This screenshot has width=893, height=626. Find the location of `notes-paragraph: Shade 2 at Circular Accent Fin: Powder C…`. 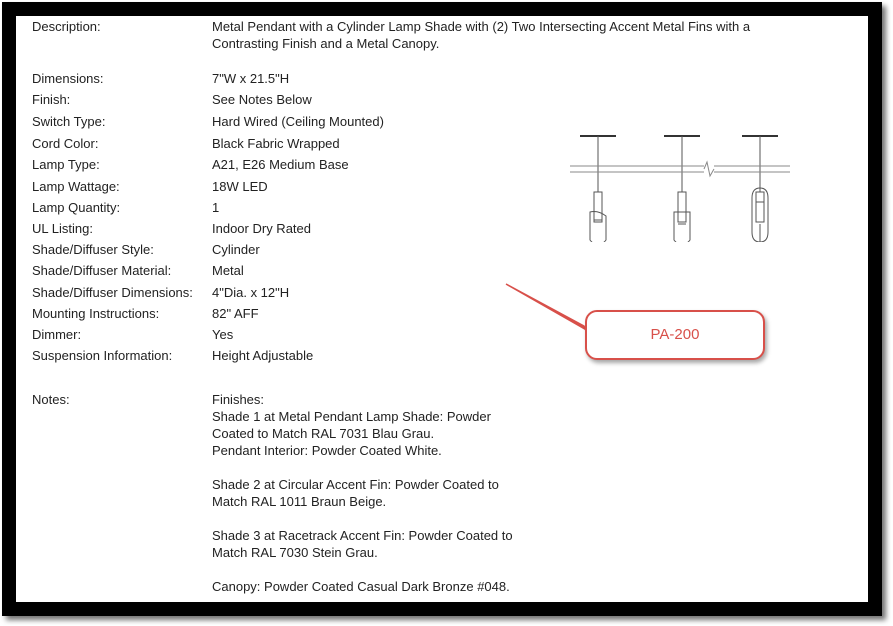

notes-paragraph: Shade 2 at Circular Accent Fin: Powder C… is located at coordinates (355, 493).